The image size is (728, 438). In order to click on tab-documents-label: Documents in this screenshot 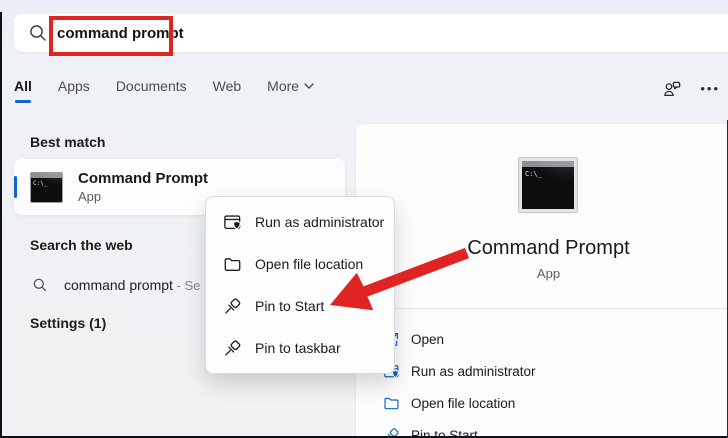, I will do `click(151, 86)`.